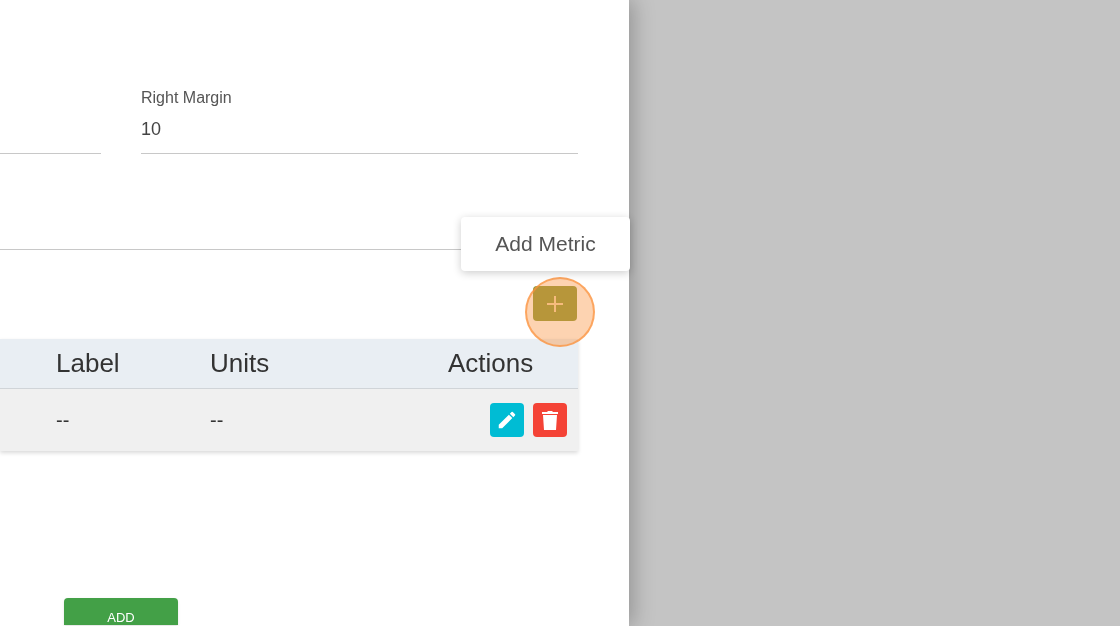 This screenshot has height=626, width=1120. Describe the element at coordinates (240, 363) in the screenshot. I see `column-header: Units` at that location.